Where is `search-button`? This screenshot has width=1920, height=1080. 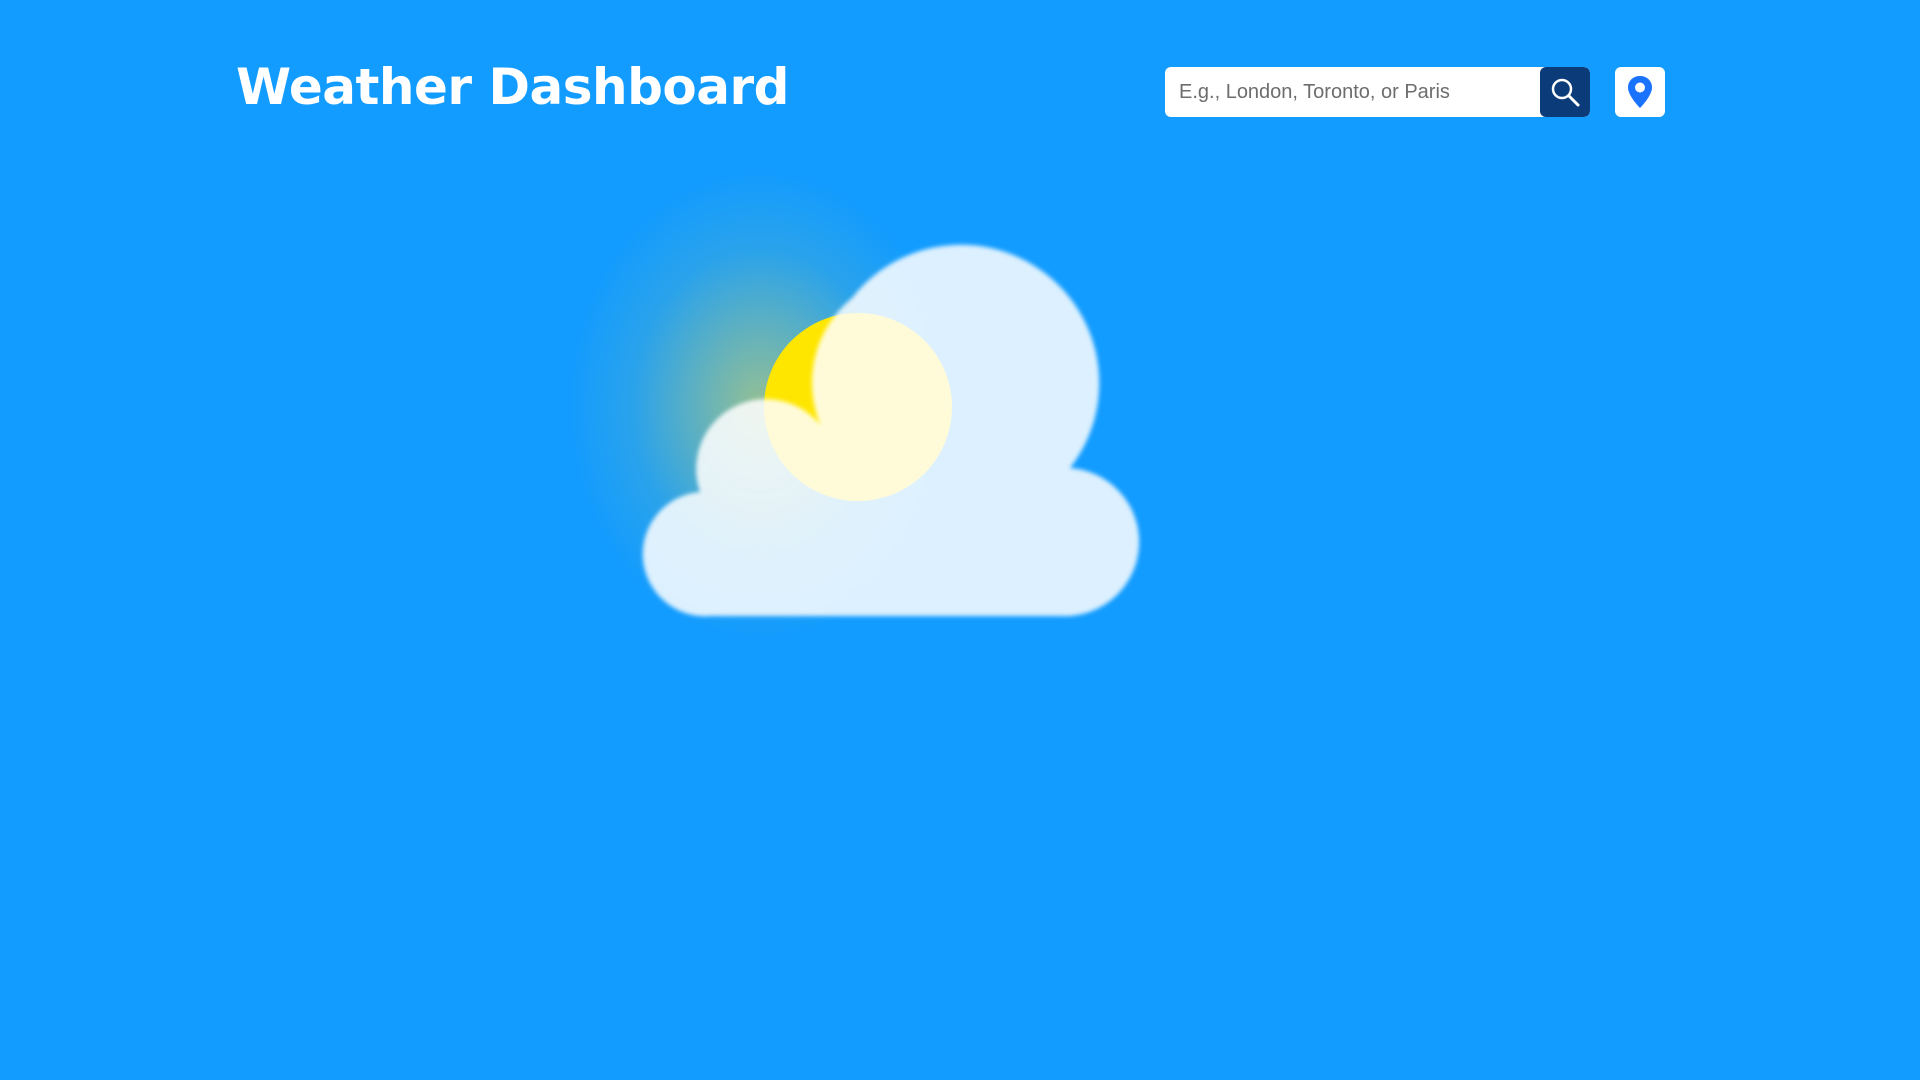
search-button is located at coordinates (1565, 92).